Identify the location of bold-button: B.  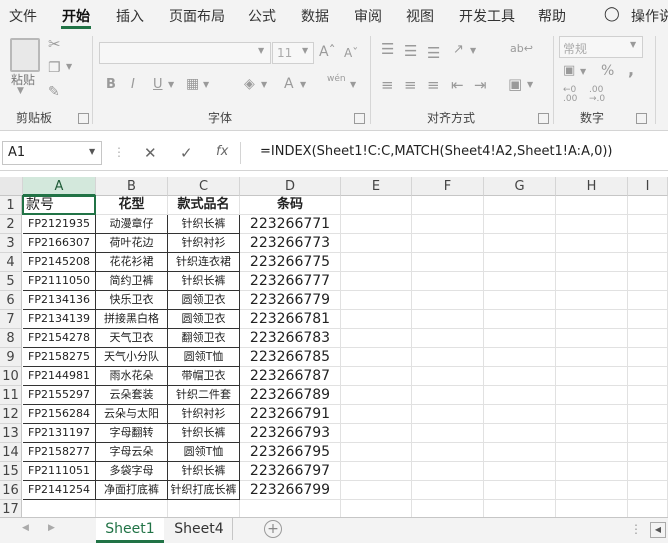
(111, 84).